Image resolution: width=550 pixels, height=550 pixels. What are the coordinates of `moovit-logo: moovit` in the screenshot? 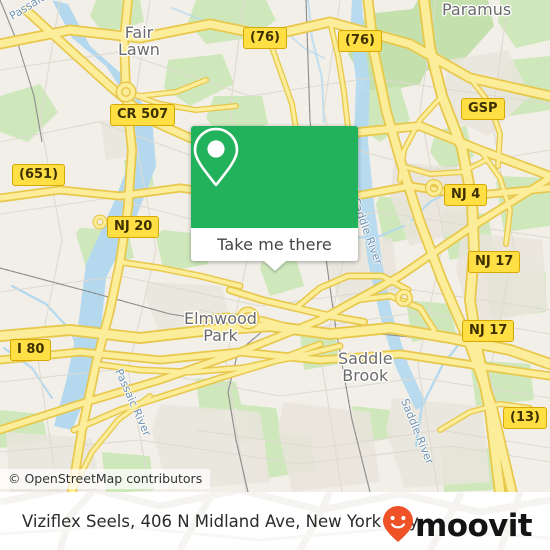 It's located at (457, 526).